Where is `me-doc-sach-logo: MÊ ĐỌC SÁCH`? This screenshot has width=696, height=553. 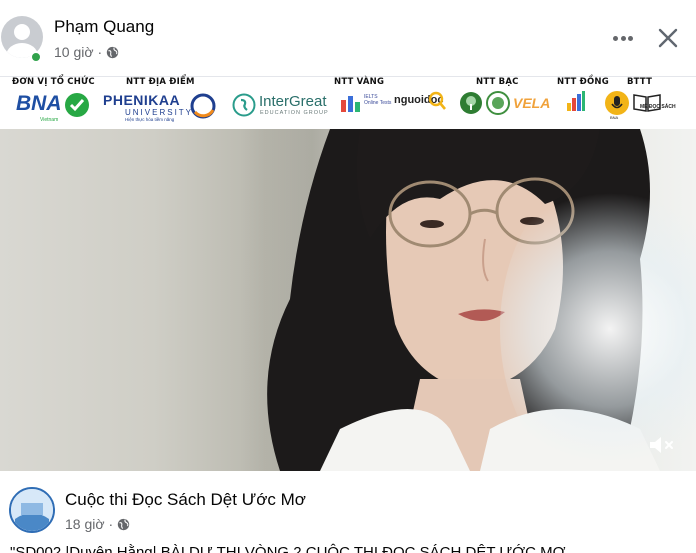 me-doc-sach-logo: MÊ ĐỌC SÁCH is located at coordinates (660, 104).